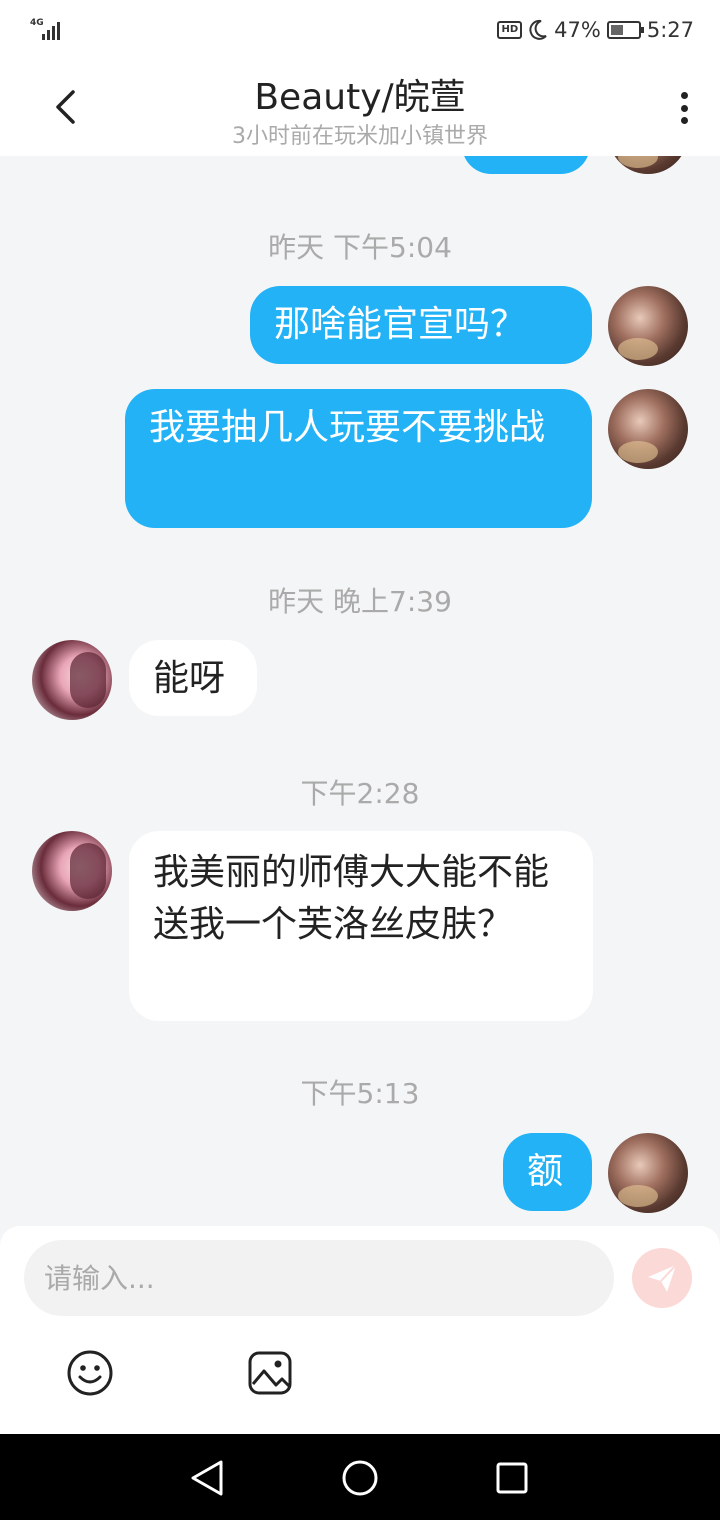  I want to click on send-button, so click(662, 1278).